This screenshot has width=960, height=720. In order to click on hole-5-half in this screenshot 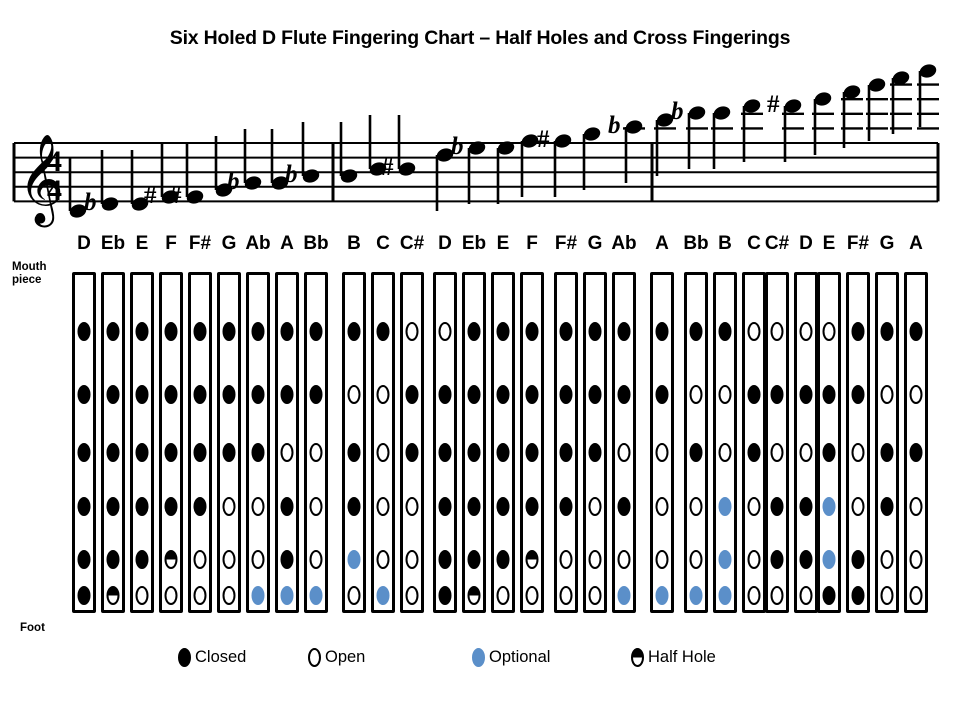, I will do `click(171, 559)`.